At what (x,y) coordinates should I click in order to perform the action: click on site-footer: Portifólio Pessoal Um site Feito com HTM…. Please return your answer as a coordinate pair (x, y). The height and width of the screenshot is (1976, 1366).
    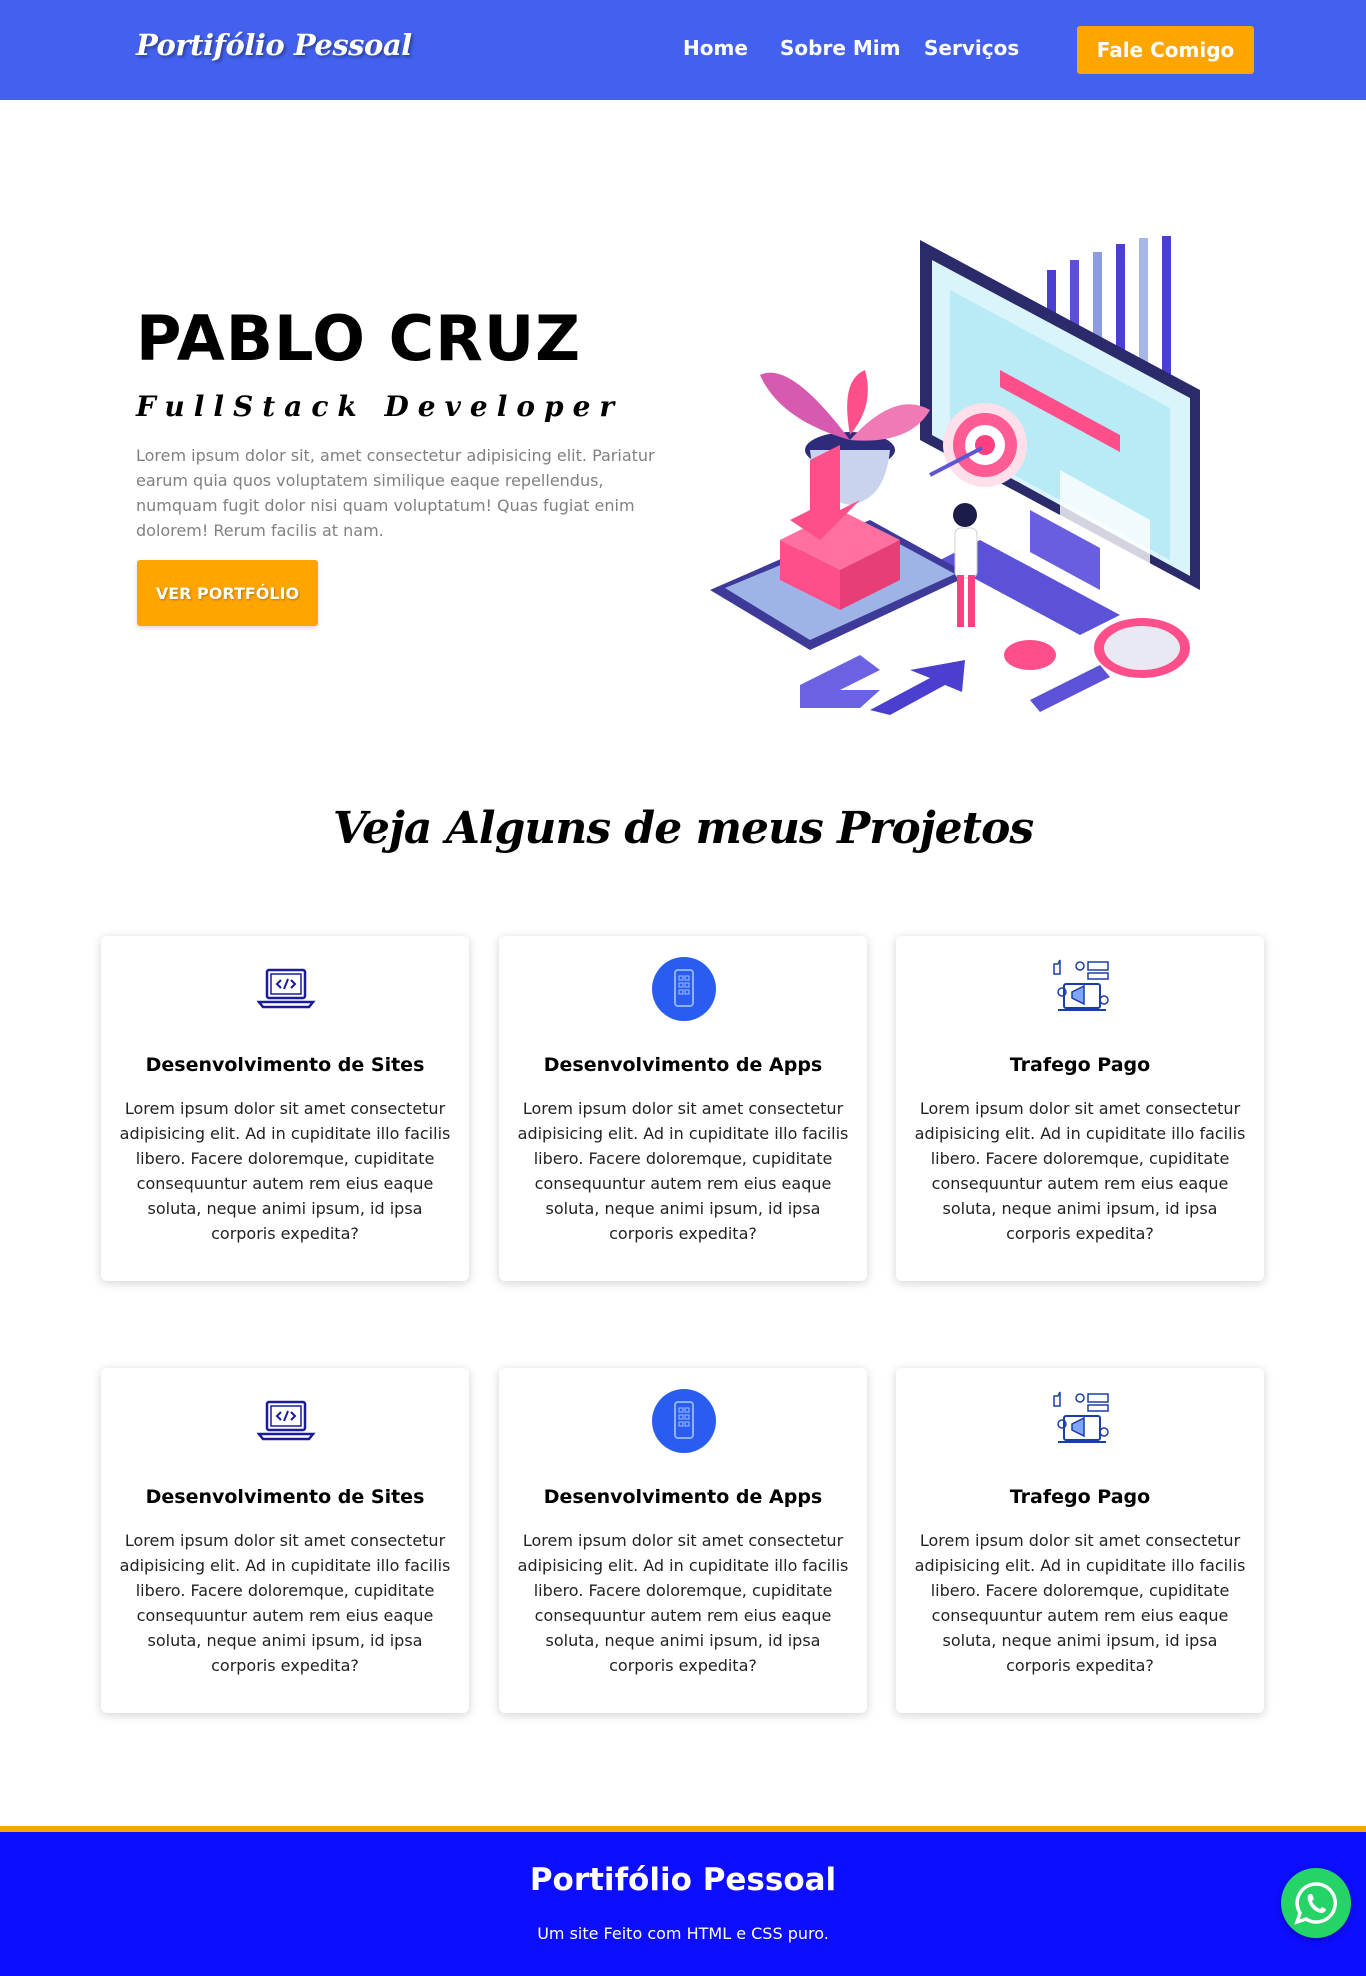
    Looking at the image, I should click on (683, 1901).